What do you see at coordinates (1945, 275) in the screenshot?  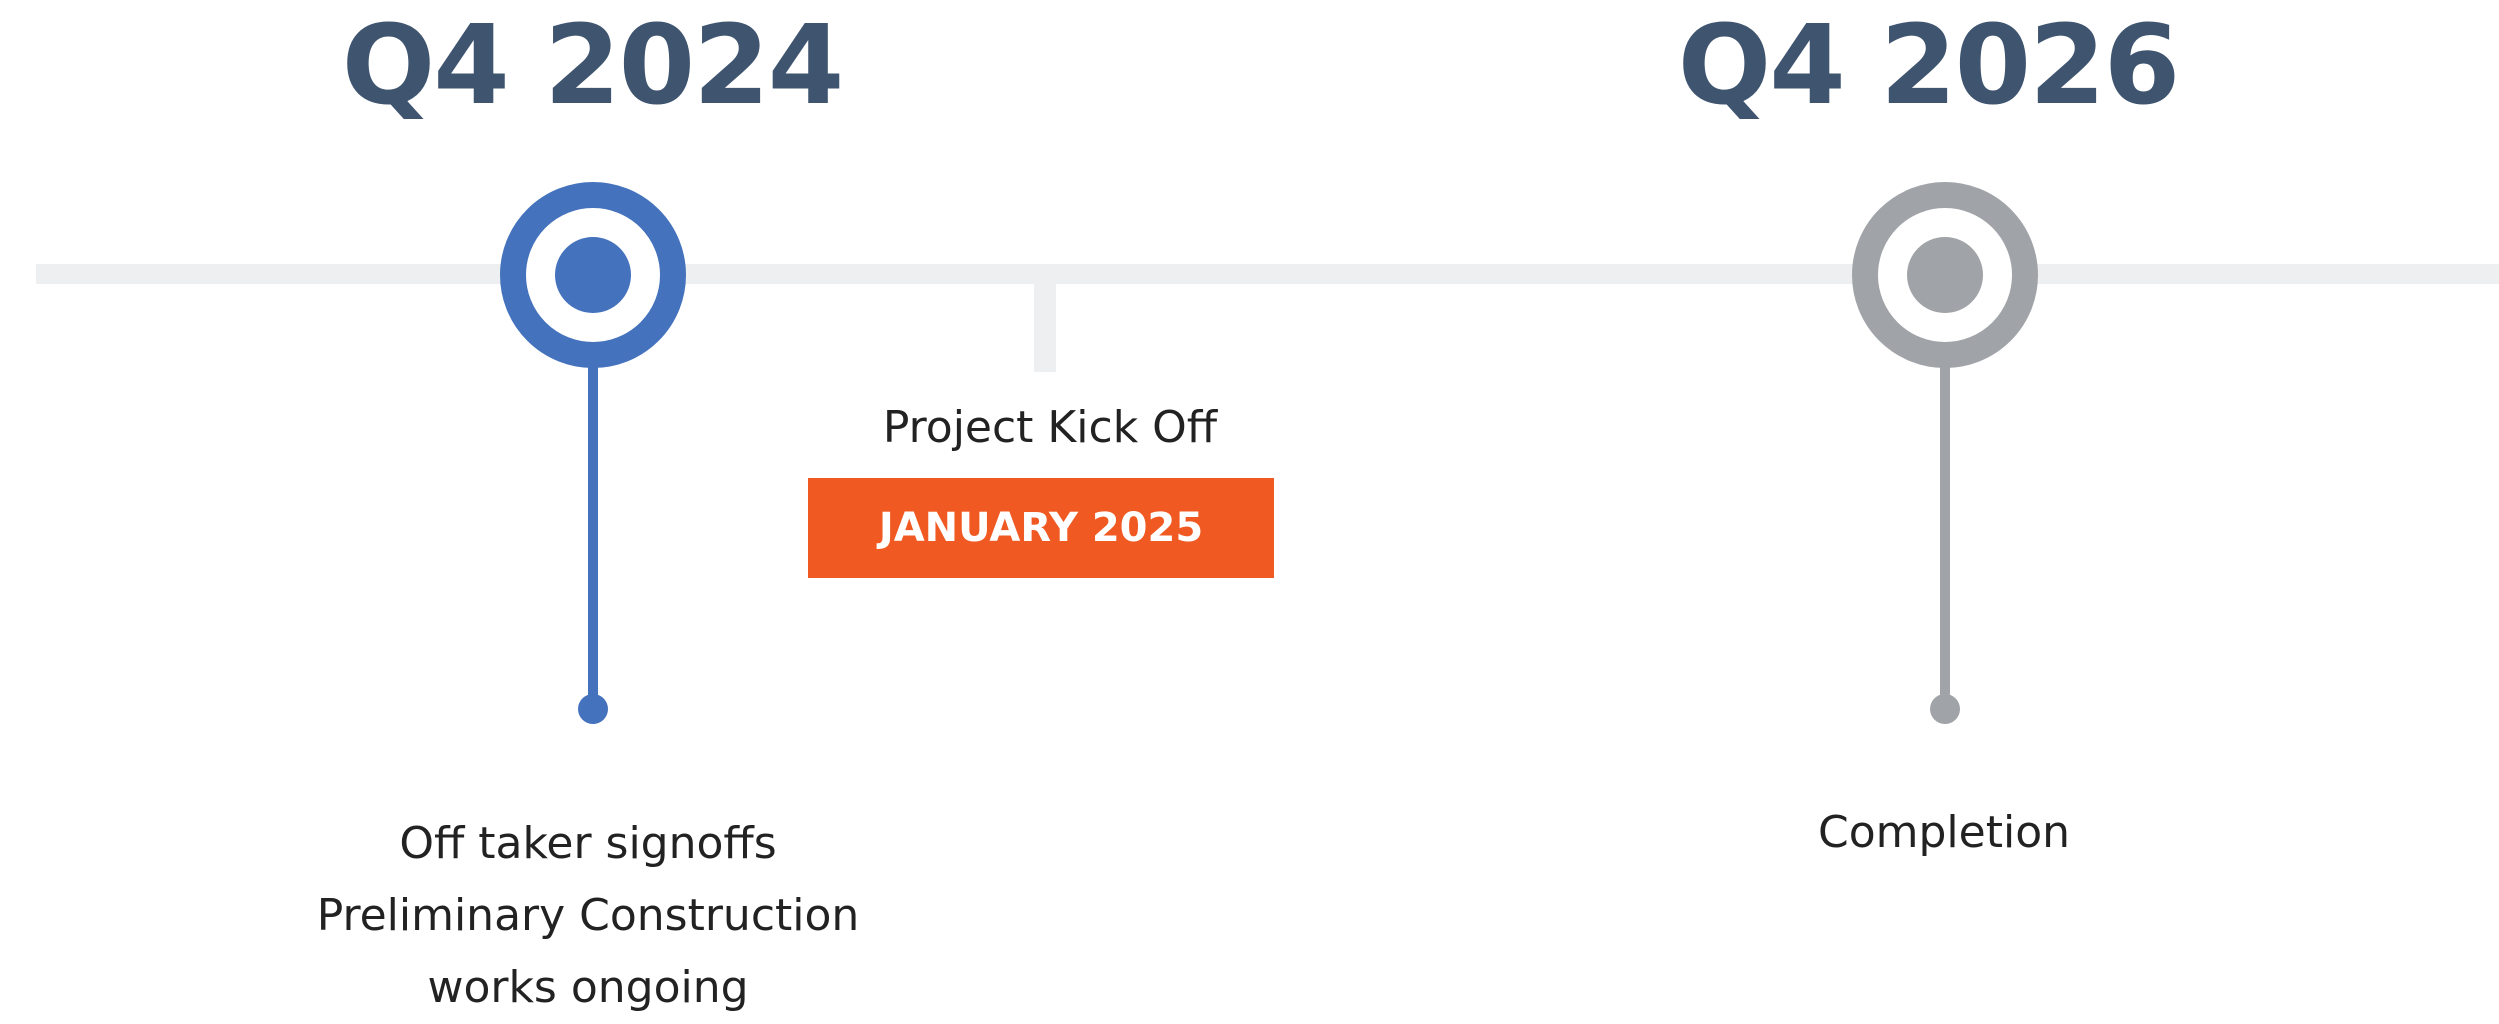 I see `milestone-marker-pending-icon` at bounding box center [1945, 275].